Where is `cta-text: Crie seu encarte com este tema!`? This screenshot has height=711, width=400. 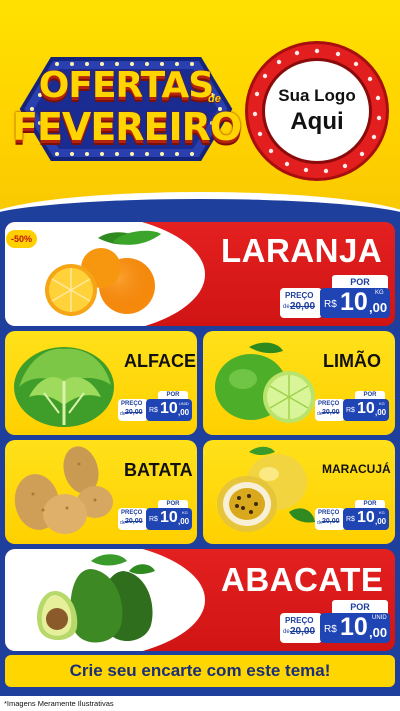 cta-text: Crie seu encarte com este tema! is located at coordinates (200, 670).